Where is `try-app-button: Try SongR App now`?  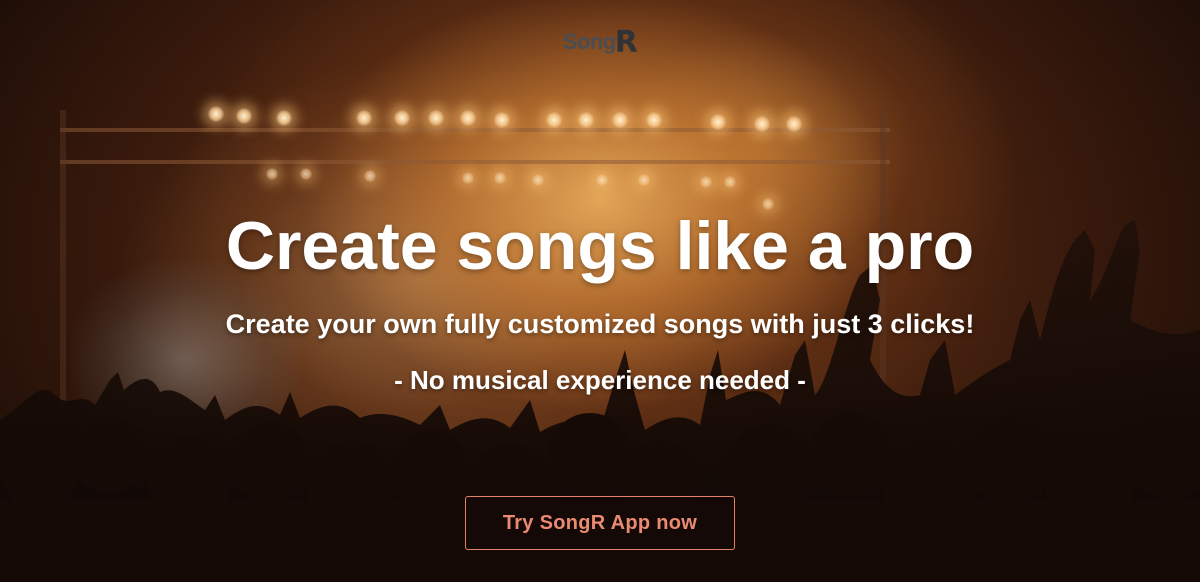
try-app-button: Try SongR App now is located at coordinates (600, 523).